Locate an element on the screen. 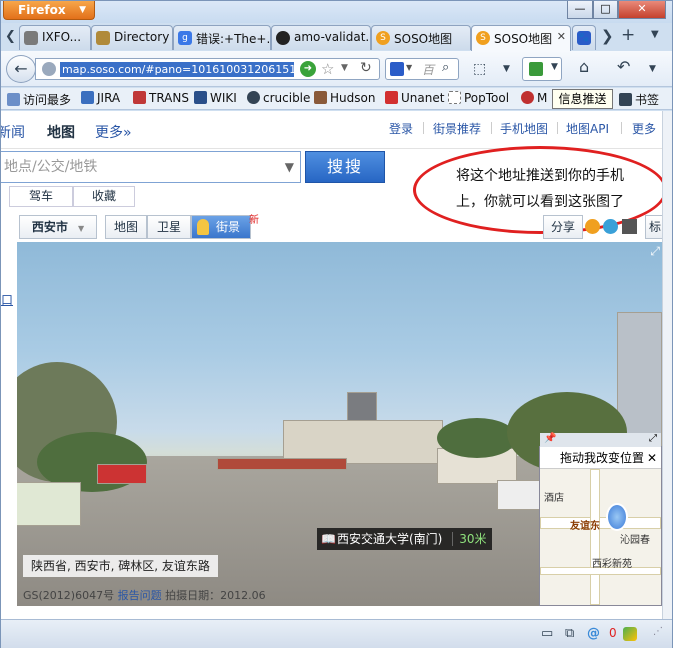  baidu-engine-icon is located at coordinates (397, 69).